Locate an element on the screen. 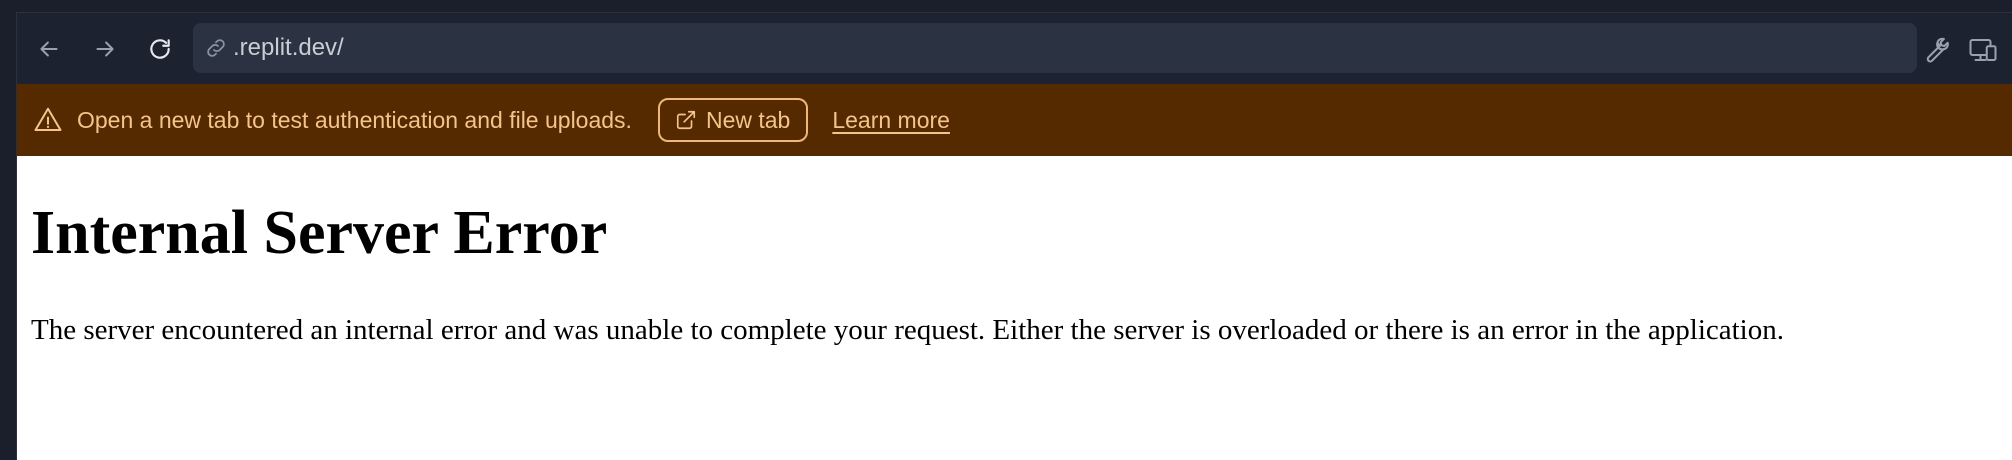 This screenshot has width=2012, height=460. error-heading: Internal Server Error is located at coordinates (319, 233).